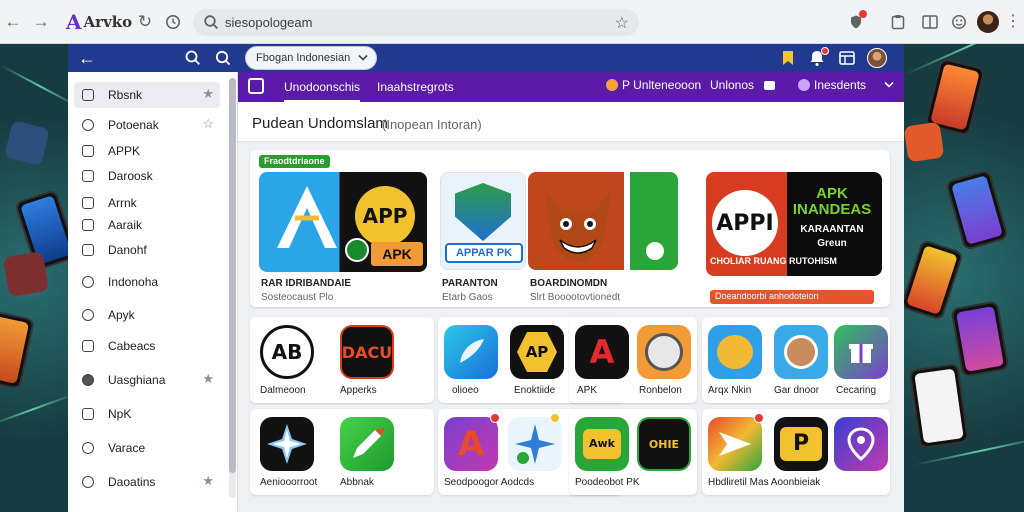 This screenshot has height=512, width=1024. Describe the element at coordinates (801, 444) in the screenshot. I see `app-icon-label: P` at that location.